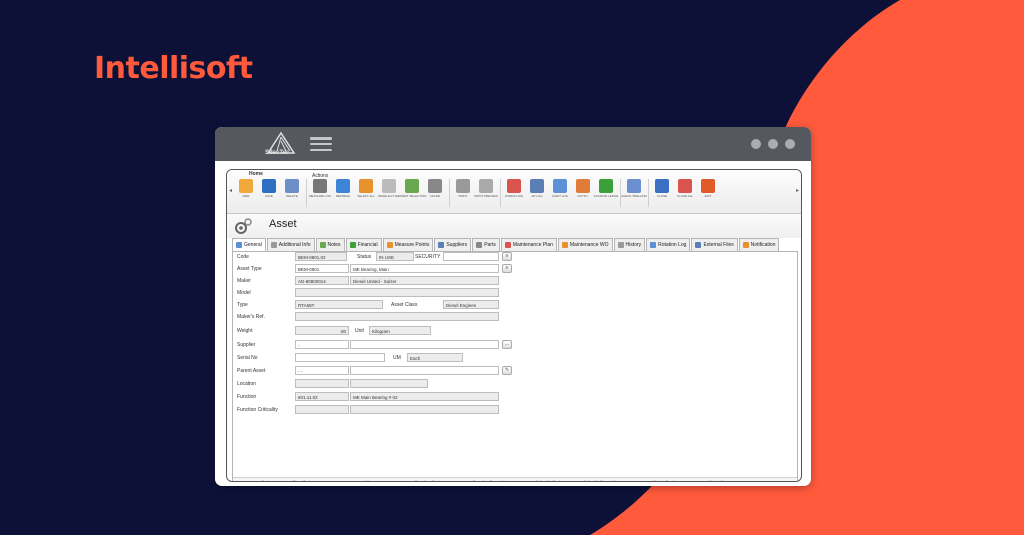  Describe the element at coordinates (302, 480) in the screenshot. I see `grid-column-header: Type Code` at that location.